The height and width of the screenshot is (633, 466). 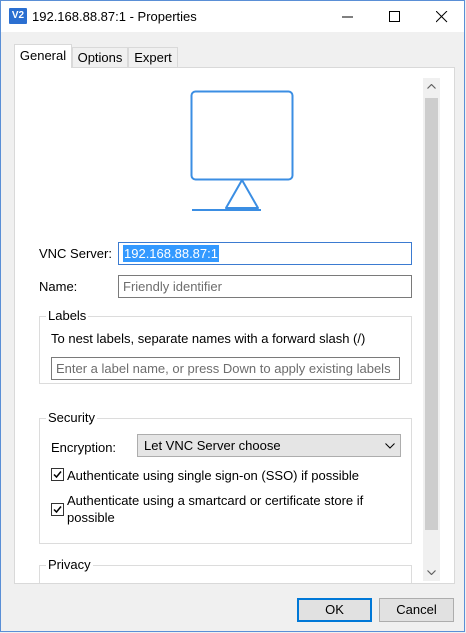 I want to click on tab-general: General, so click(x=43, y=56).